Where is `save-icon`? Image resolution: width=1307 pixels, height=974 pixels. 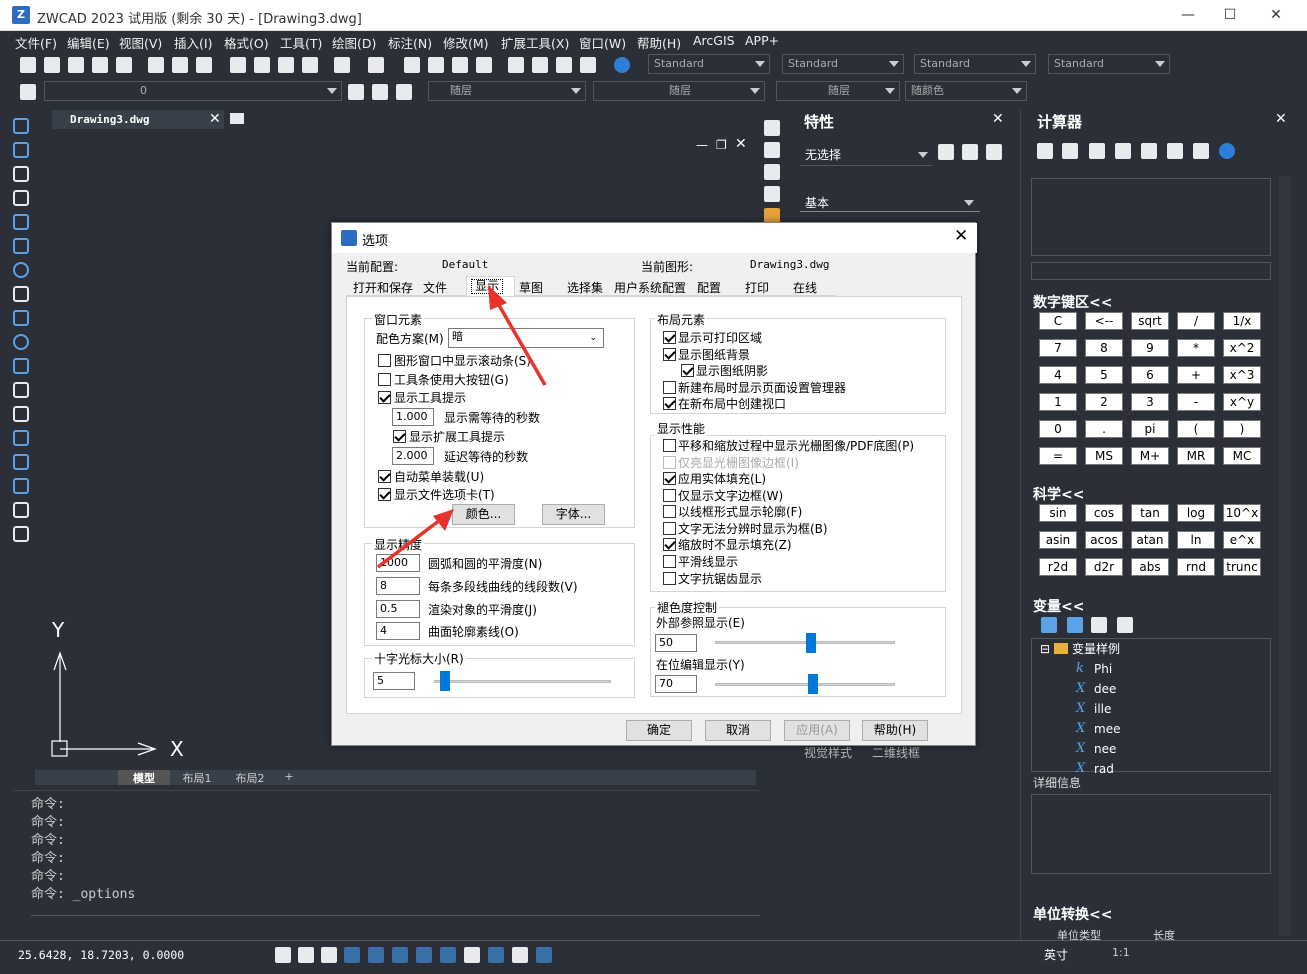 save-icon is located at coordinates (76, 65).